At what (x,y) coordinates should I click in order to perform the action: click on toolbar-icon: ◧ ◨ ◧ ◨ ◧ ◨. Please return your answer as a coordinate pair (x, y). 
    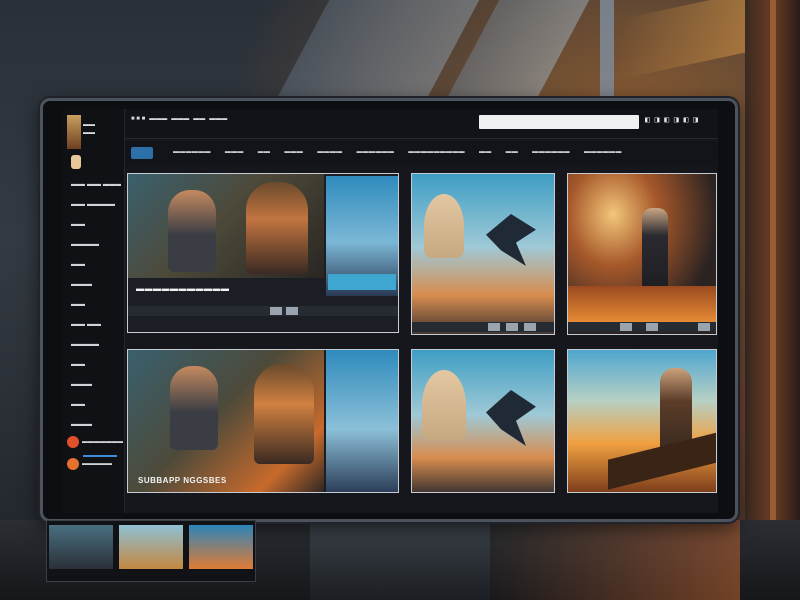
    Looking at the image, I should click on (671, 119).